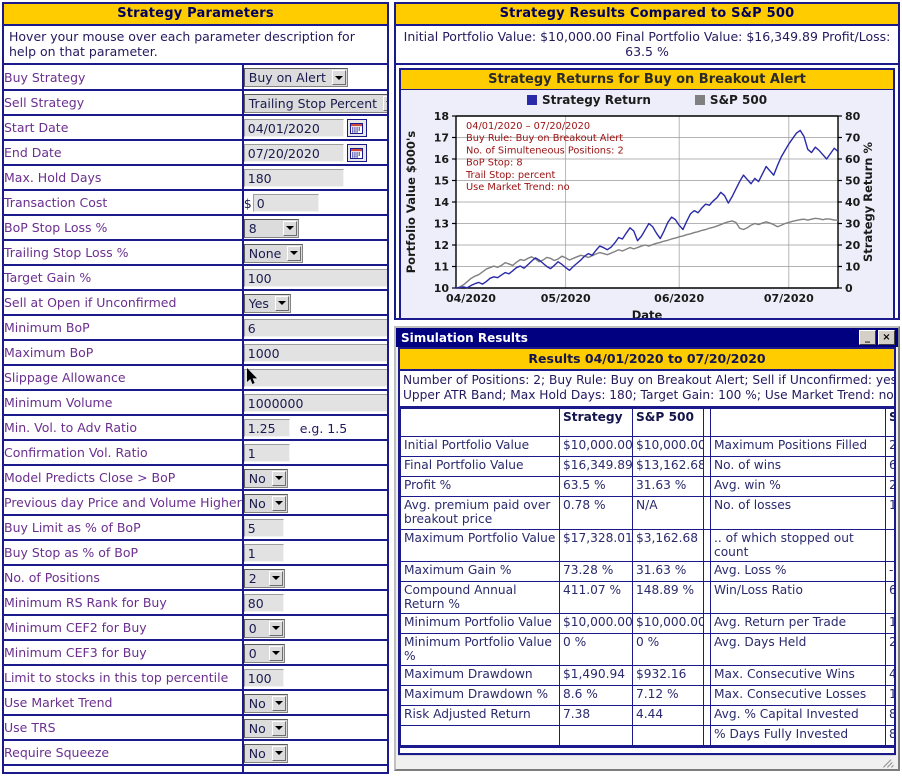  I want to click on svg-text: 20, so click(853, 245).